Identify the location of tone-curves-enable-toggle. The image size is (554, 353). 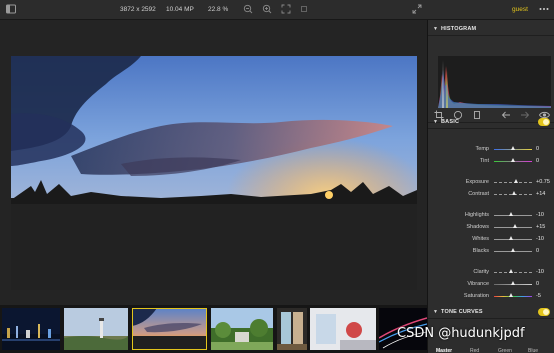
(544, 312).